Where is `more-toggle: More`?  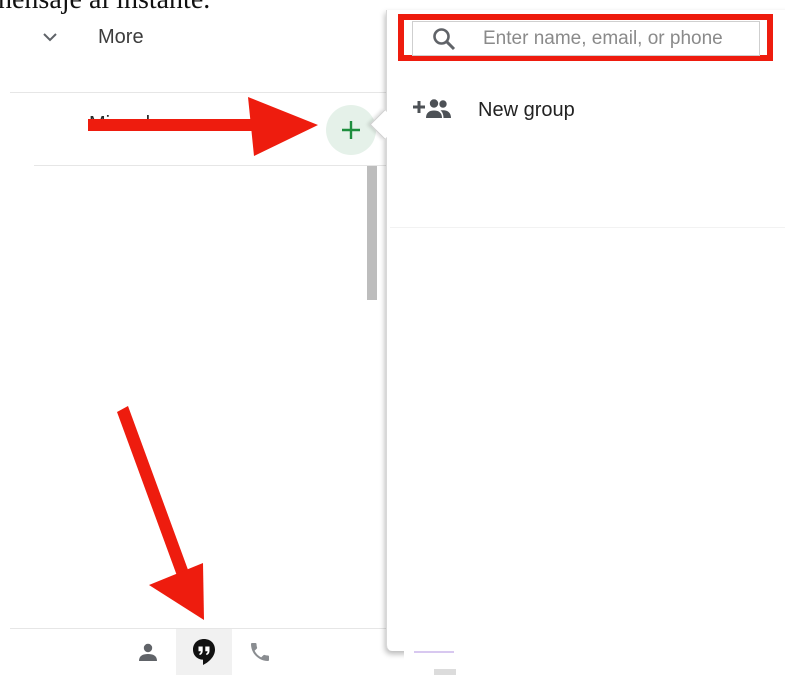 more-toggle: More is located at coordinates (92, 37).